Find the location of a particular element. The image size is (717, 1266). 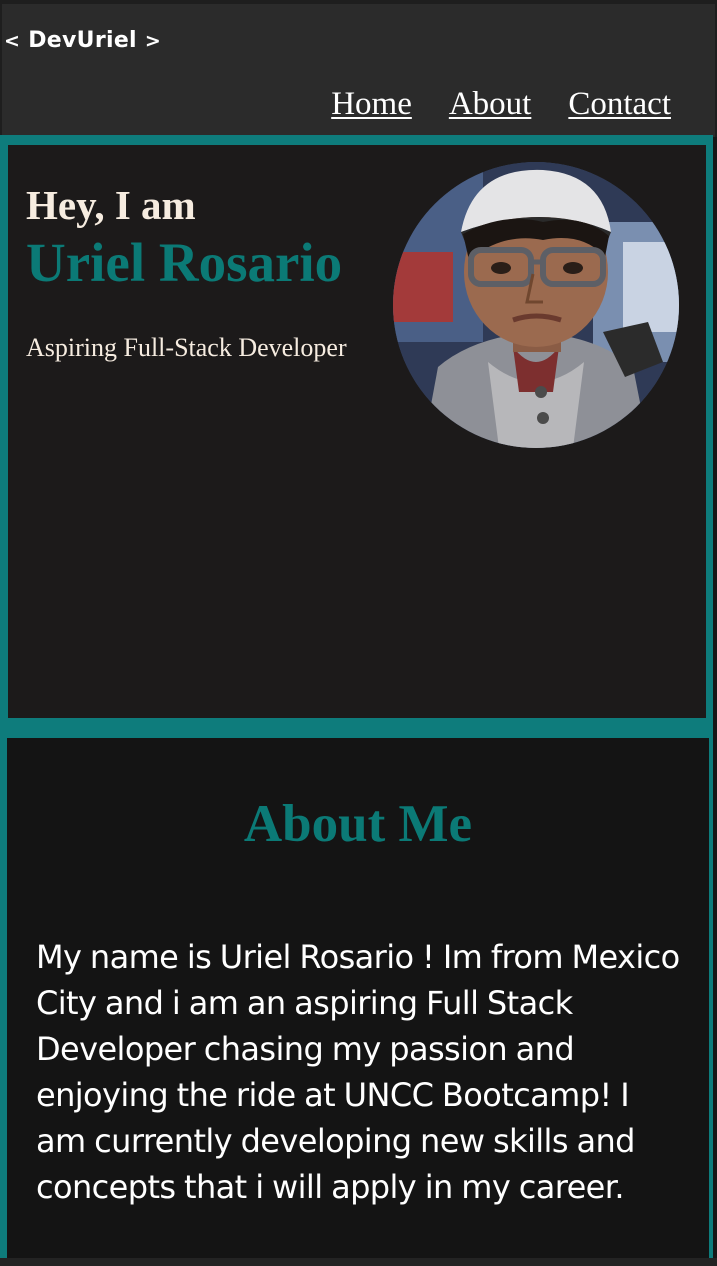

bottom-strip is located at coordinates (358, 1262).